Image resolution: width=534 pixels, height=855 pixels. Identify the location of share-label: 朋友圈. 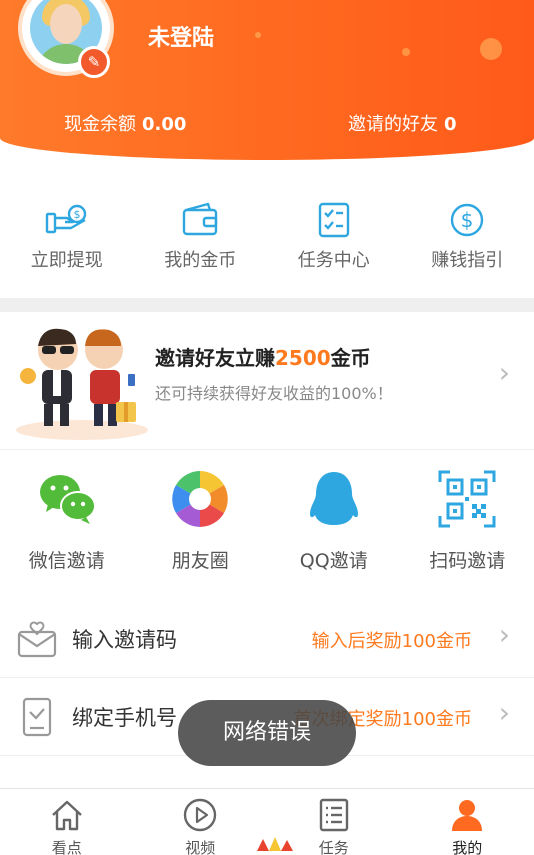
(200, 561).